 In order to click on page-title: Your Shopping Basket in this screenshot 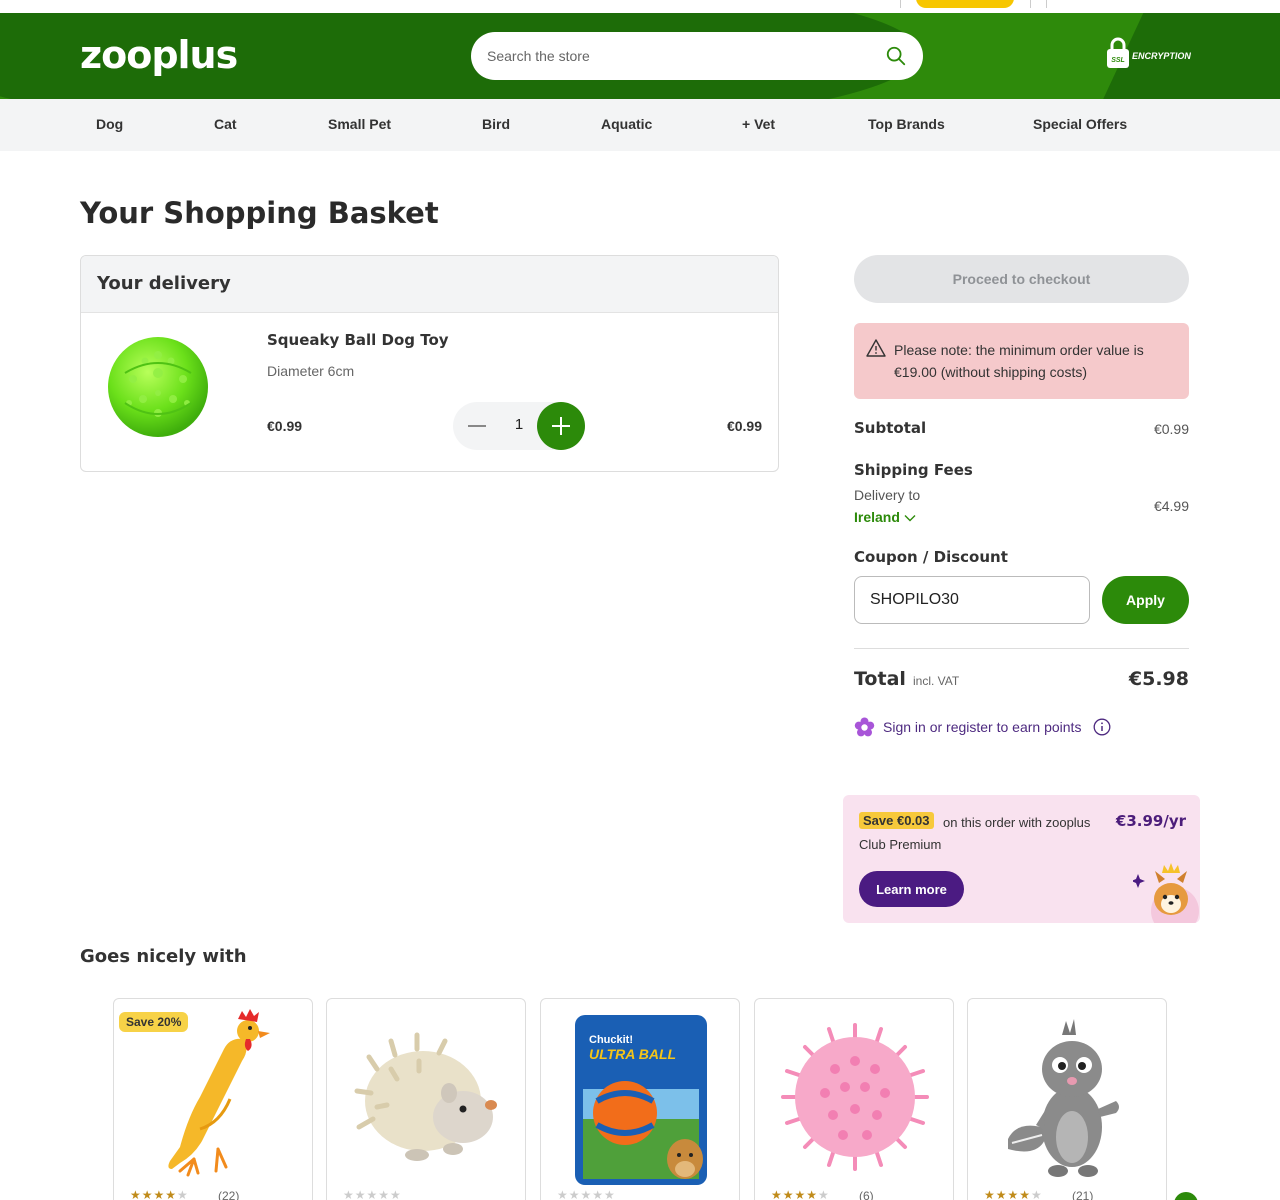, I will do `click(259, 213)`.